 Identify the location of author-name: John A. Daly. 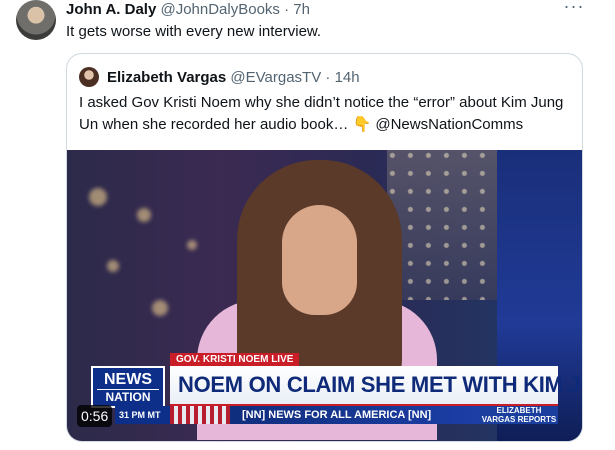
(111, 9).